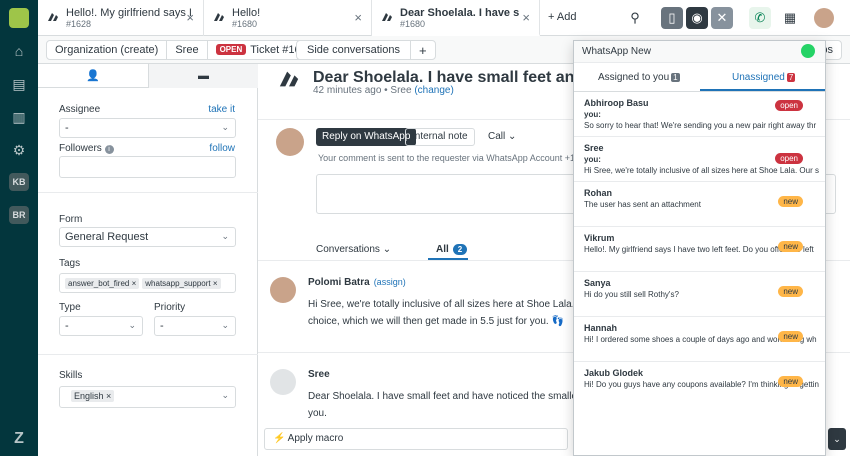 This screenshot has width=850, height=456. I want to click on assignee-label: Assignee, so click(80, 109).